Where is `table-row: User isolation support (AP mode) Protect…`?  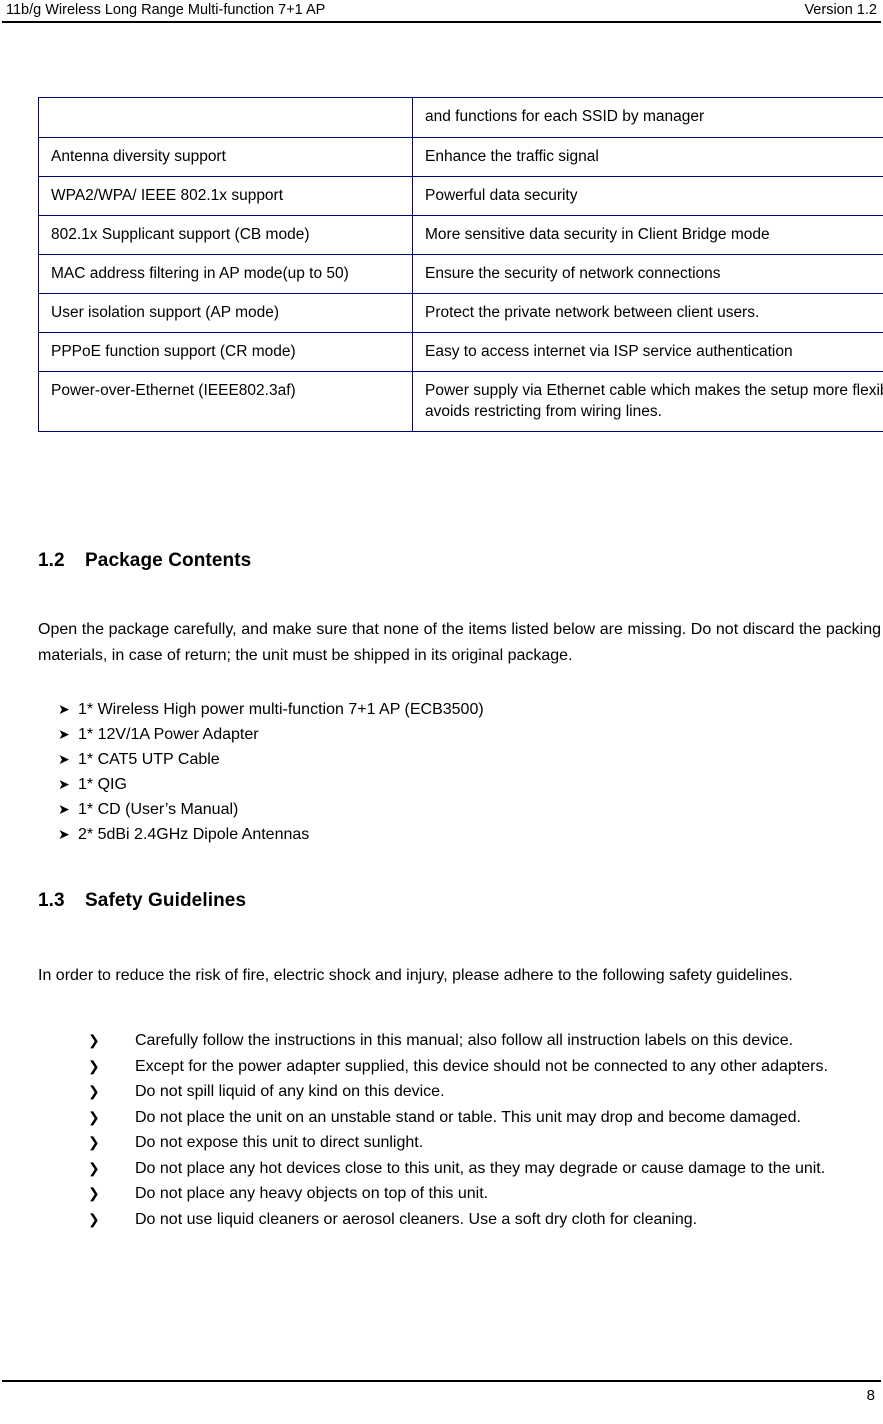
table-row: User isolation support (AP mode) Protect… is located at coordinates (460, 313).